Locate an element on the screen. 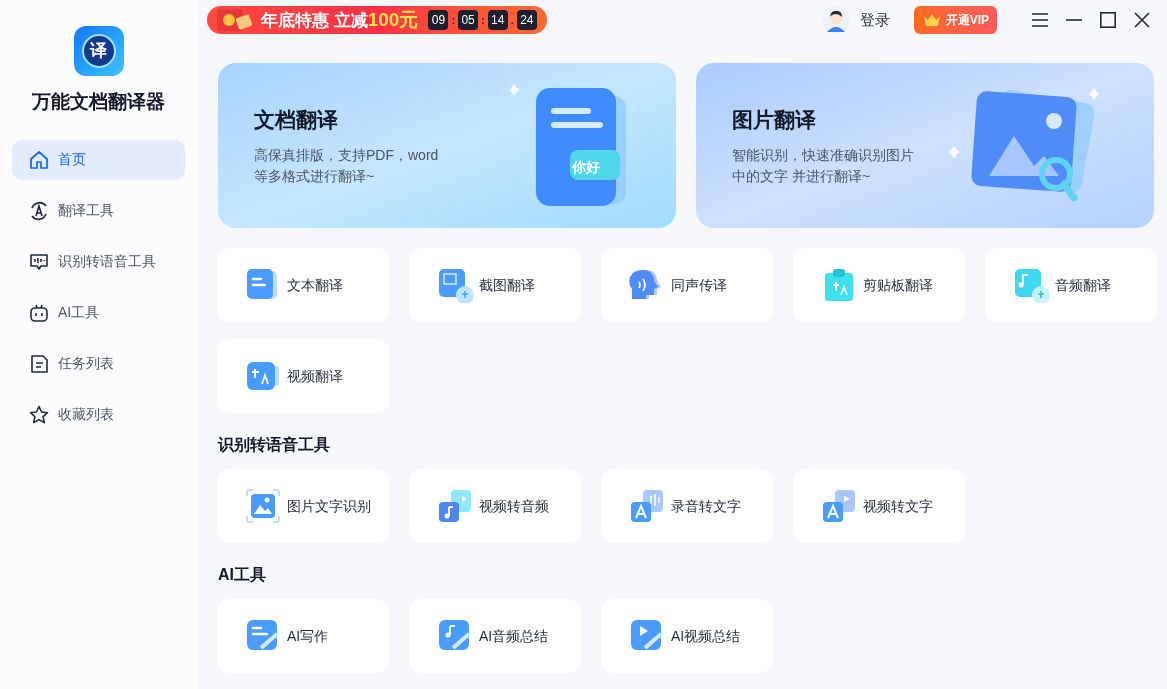 Image resolution: width=1167 pixels, height=689 pixels. app-name: 万能文档翻译器 is located at coordinates (98, 102).